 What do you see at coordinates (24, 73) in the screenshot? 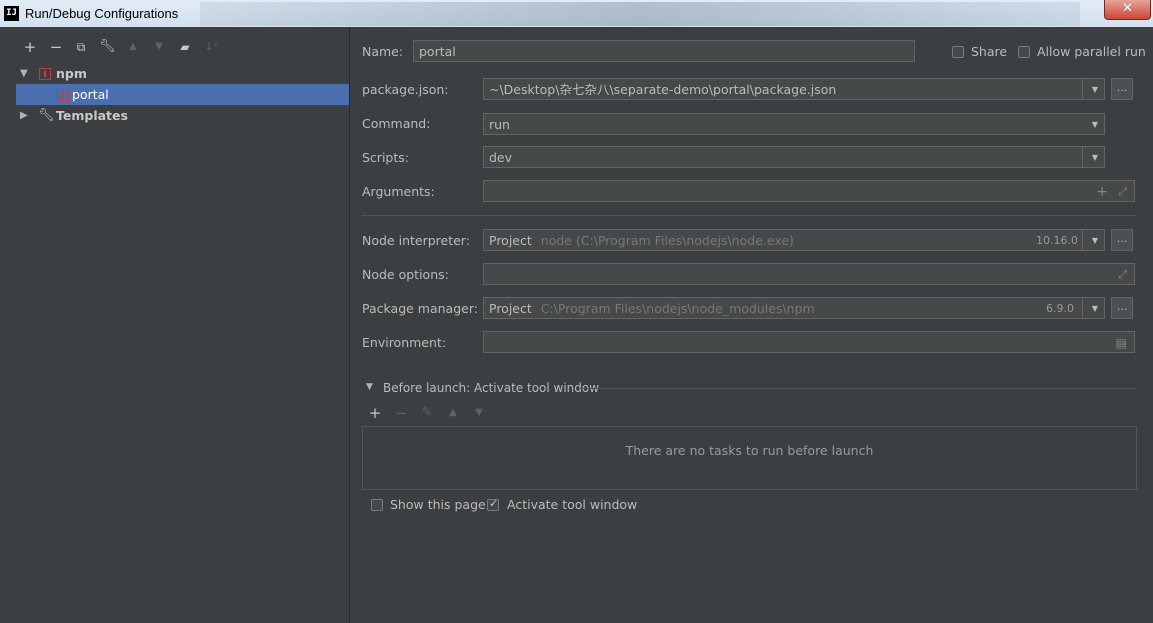
I see `expand-arrow-icon: ▼` at bounding box center [24, 73].